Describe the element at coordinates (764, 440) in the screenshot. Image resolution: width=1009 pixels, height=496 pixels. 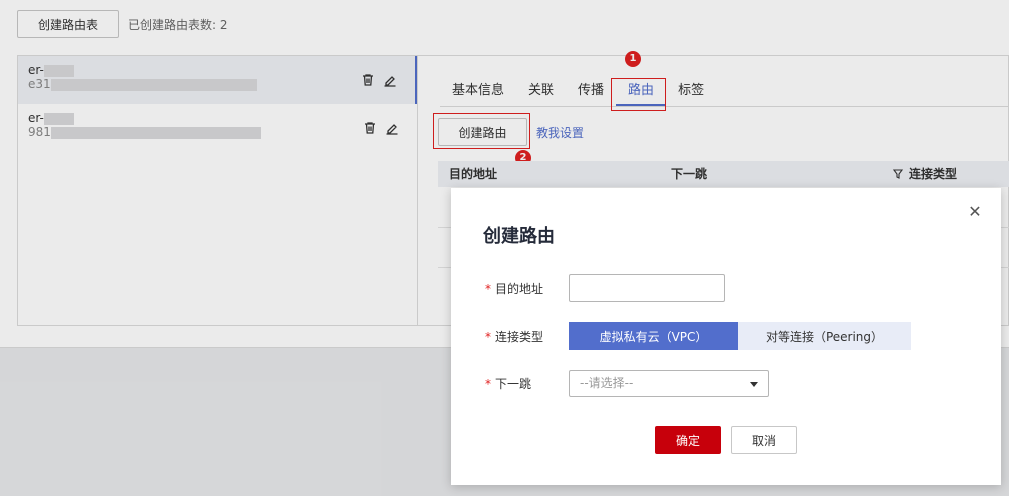
I see `cancel-button: 取消` at that location.